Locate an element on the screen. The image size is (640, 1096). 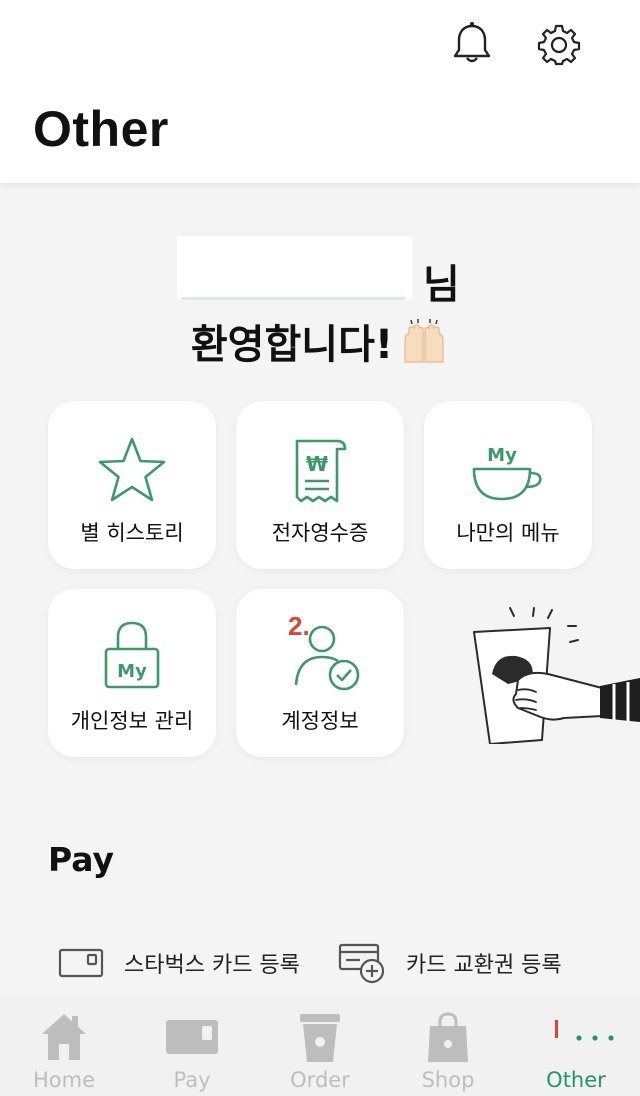
register-starbucks-card: 스타벅스 카드 등록 is located at coordinates (179, 963).